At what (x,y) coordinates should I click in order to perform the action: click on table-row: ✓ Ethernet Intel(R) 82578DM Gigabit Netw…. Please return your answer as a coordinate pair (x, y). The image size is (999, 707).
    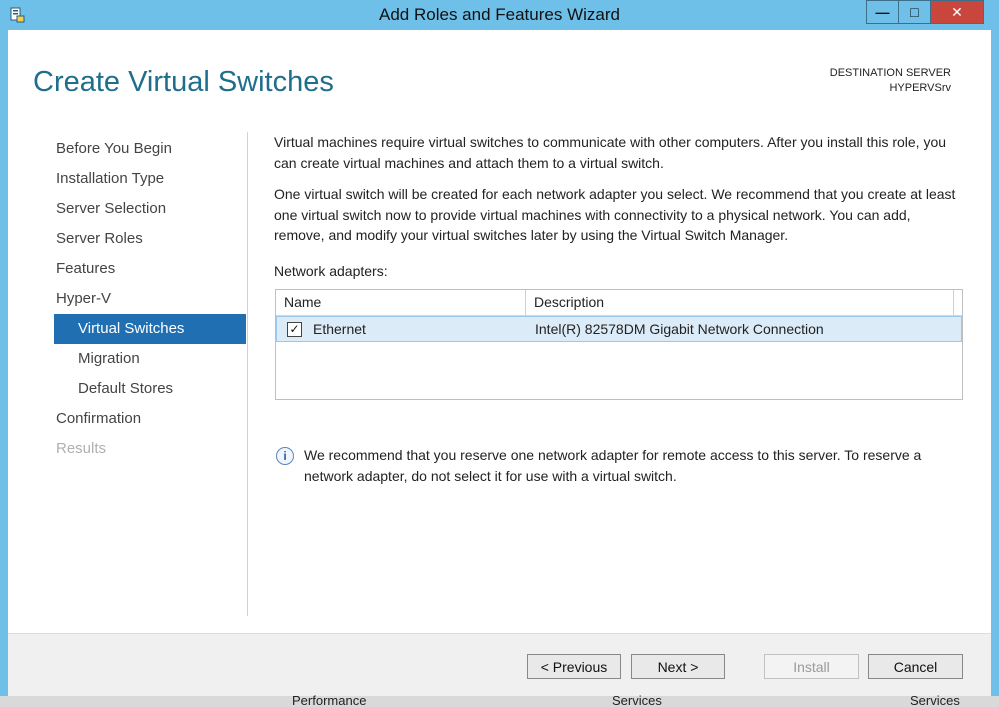
    Looking at the image, I should click on (619, 329).